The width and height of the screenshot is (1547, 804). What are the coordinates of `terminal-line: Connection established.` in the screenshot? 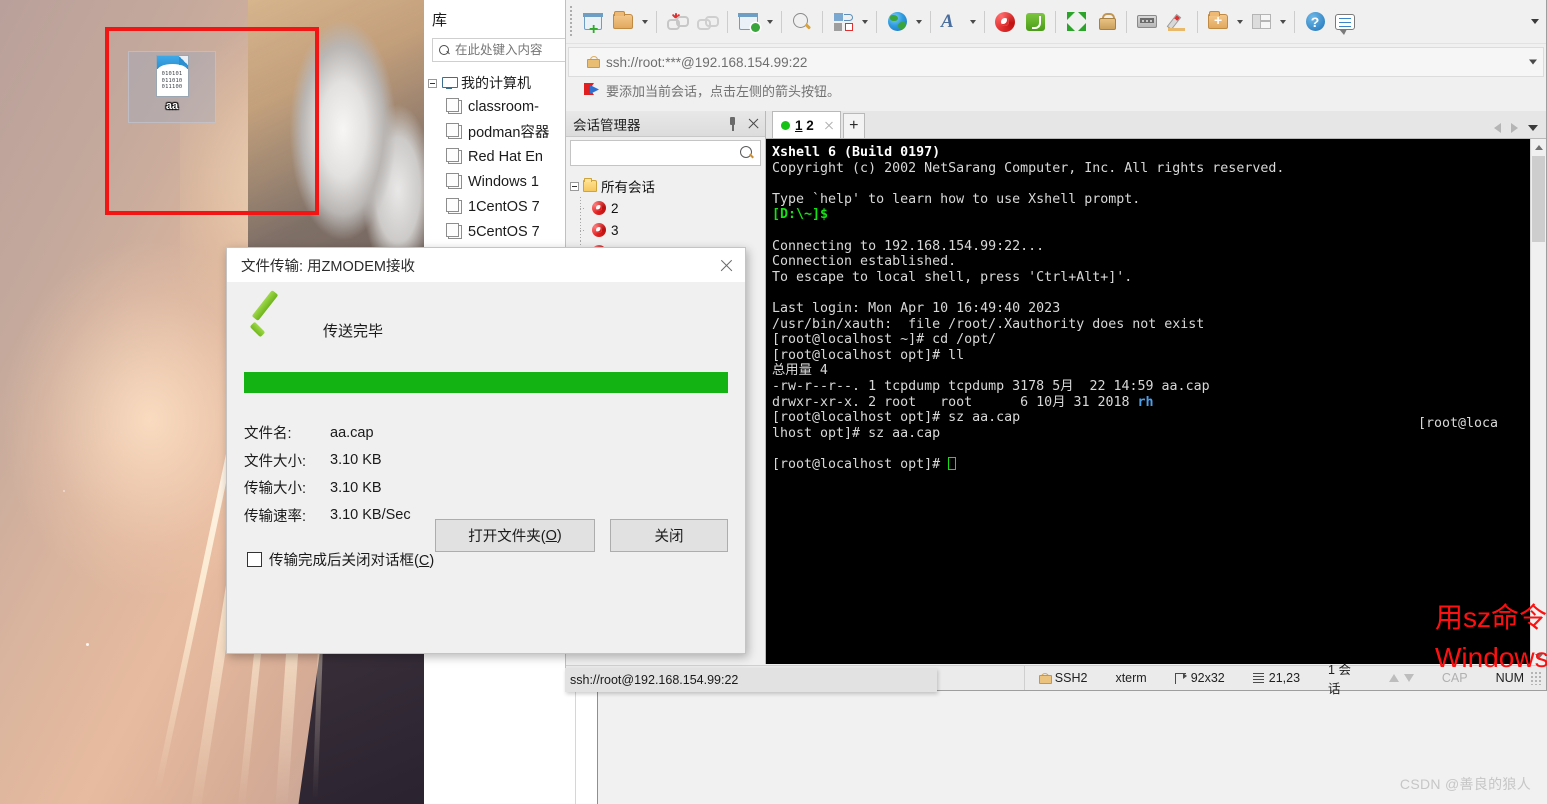 It's located at (864, 262).